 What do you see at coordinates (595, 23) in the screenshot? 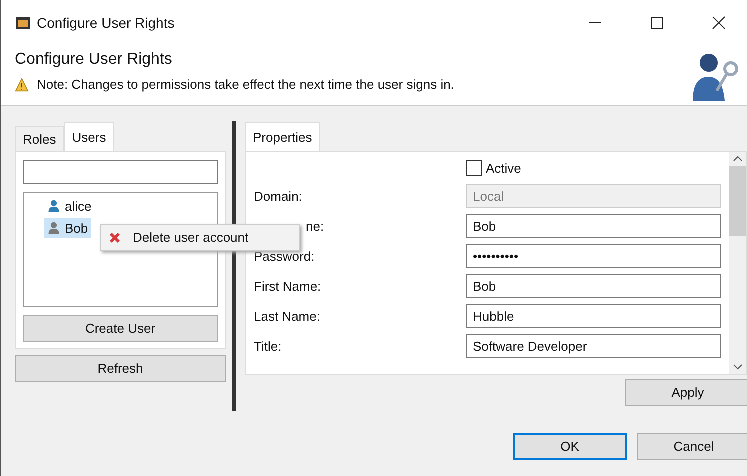
I see `minimize-icon` at bounding box center [595, 23].